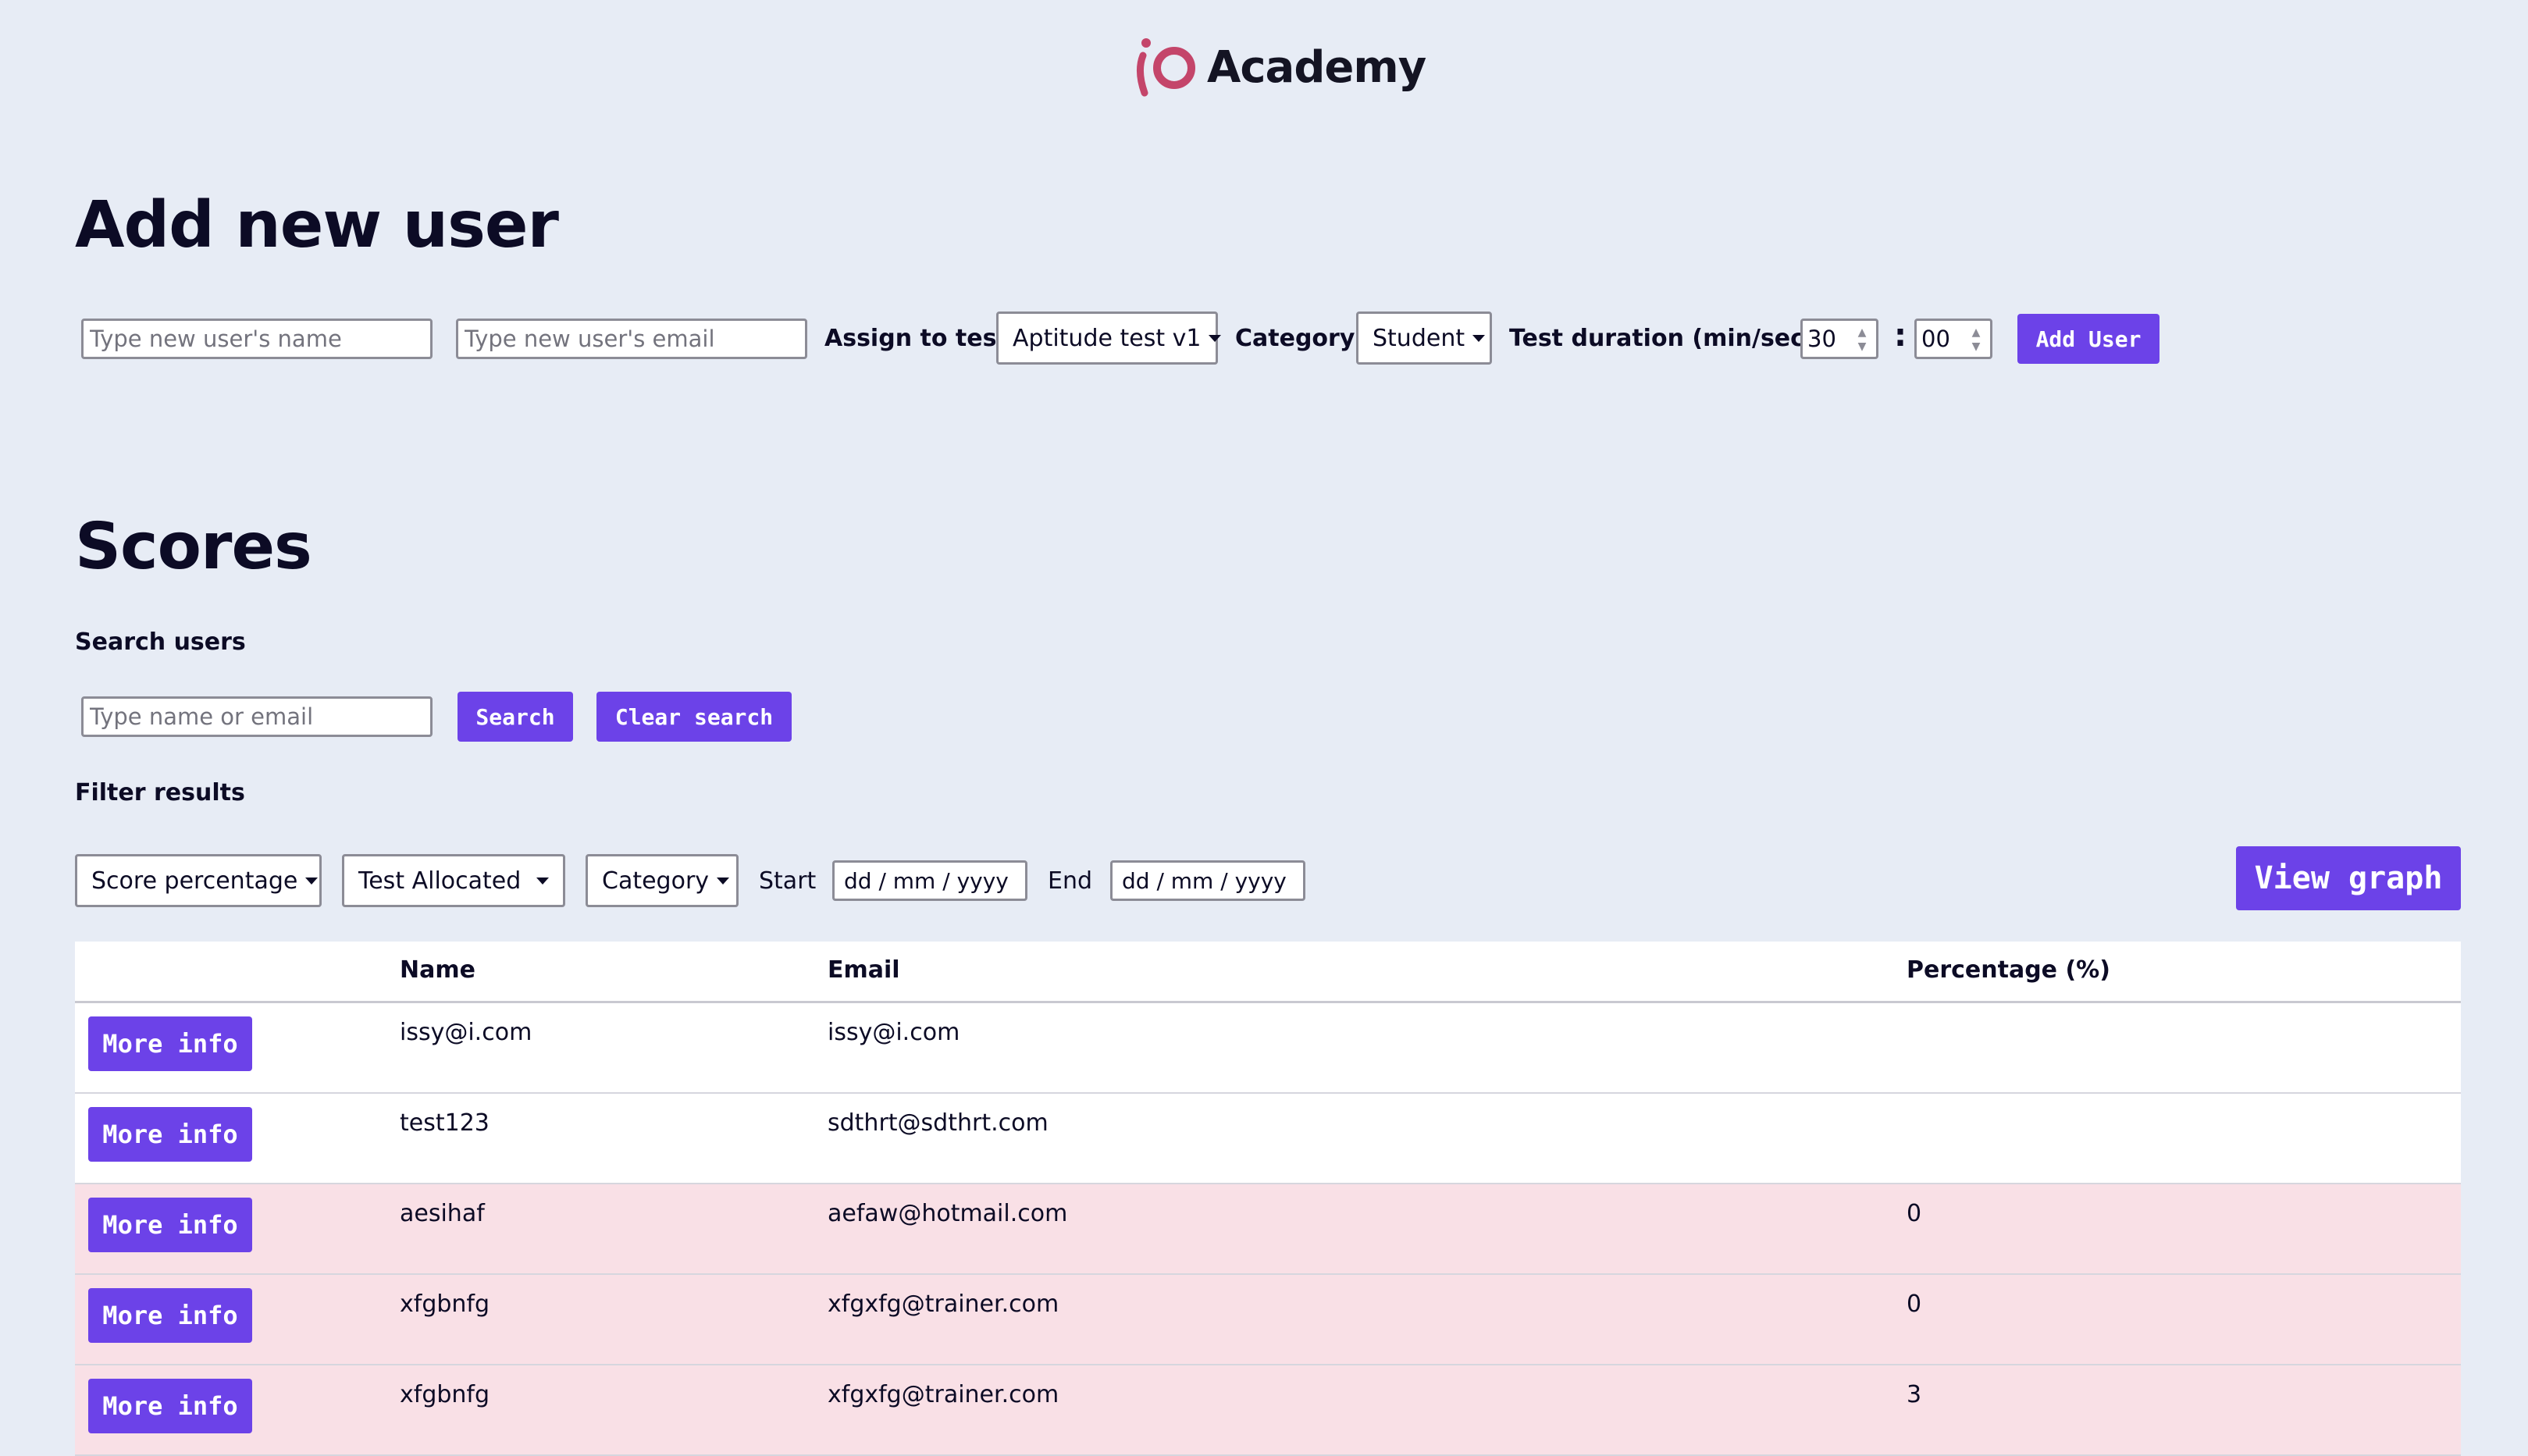 This screenshot has height=1456, width=2528. What do you see at coordinates (1822, 339) in the screenshot?
I see `minutes-value: 30` at bounding box center [1822, 339].